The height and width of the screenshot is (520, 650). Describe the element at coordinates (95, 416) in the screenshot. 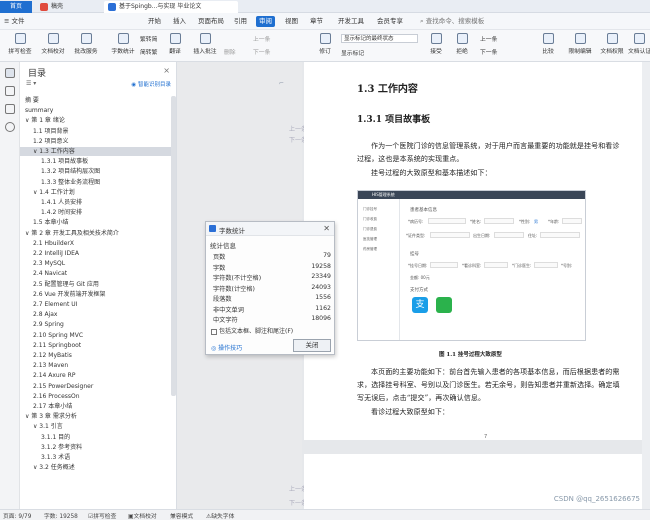

I see `toc-item: ∨ 第 3 章 需求分析` at that location.